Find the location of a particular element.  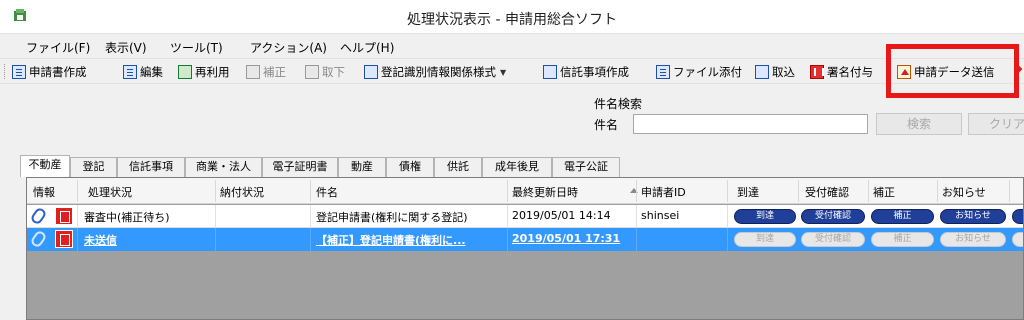

signature-button: 署名付与 is located at coordinates (841, 72).